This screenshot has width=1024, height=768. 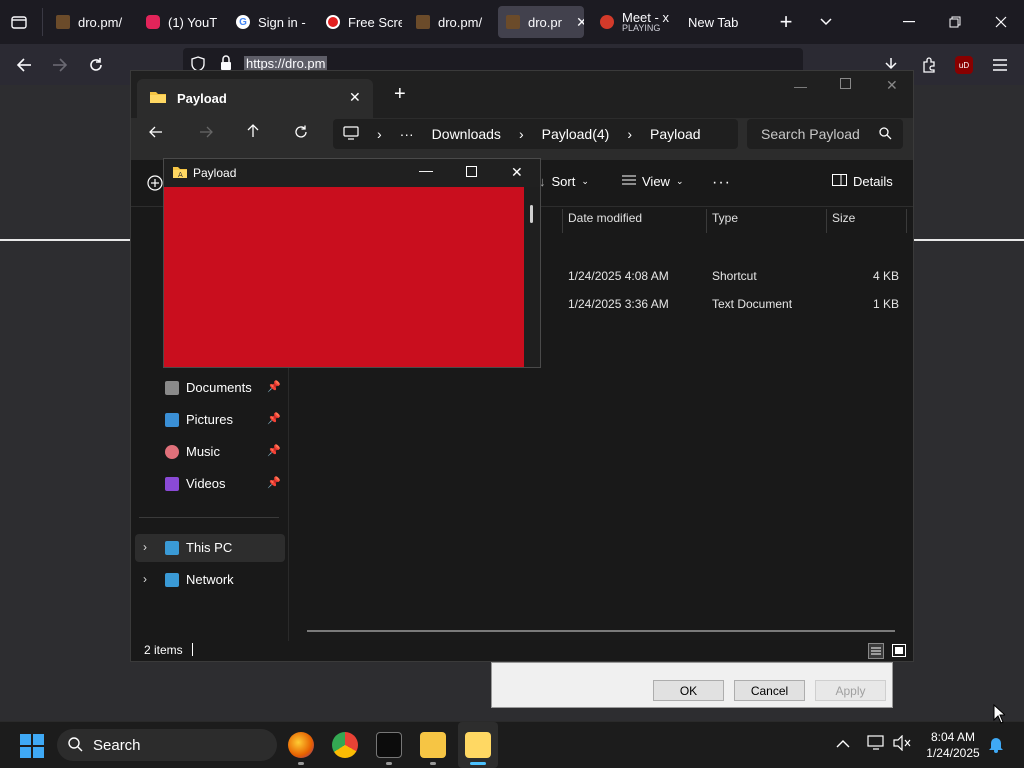 I want to click on nav-item-this-pc: › This PC, so click(x=210, y=548).